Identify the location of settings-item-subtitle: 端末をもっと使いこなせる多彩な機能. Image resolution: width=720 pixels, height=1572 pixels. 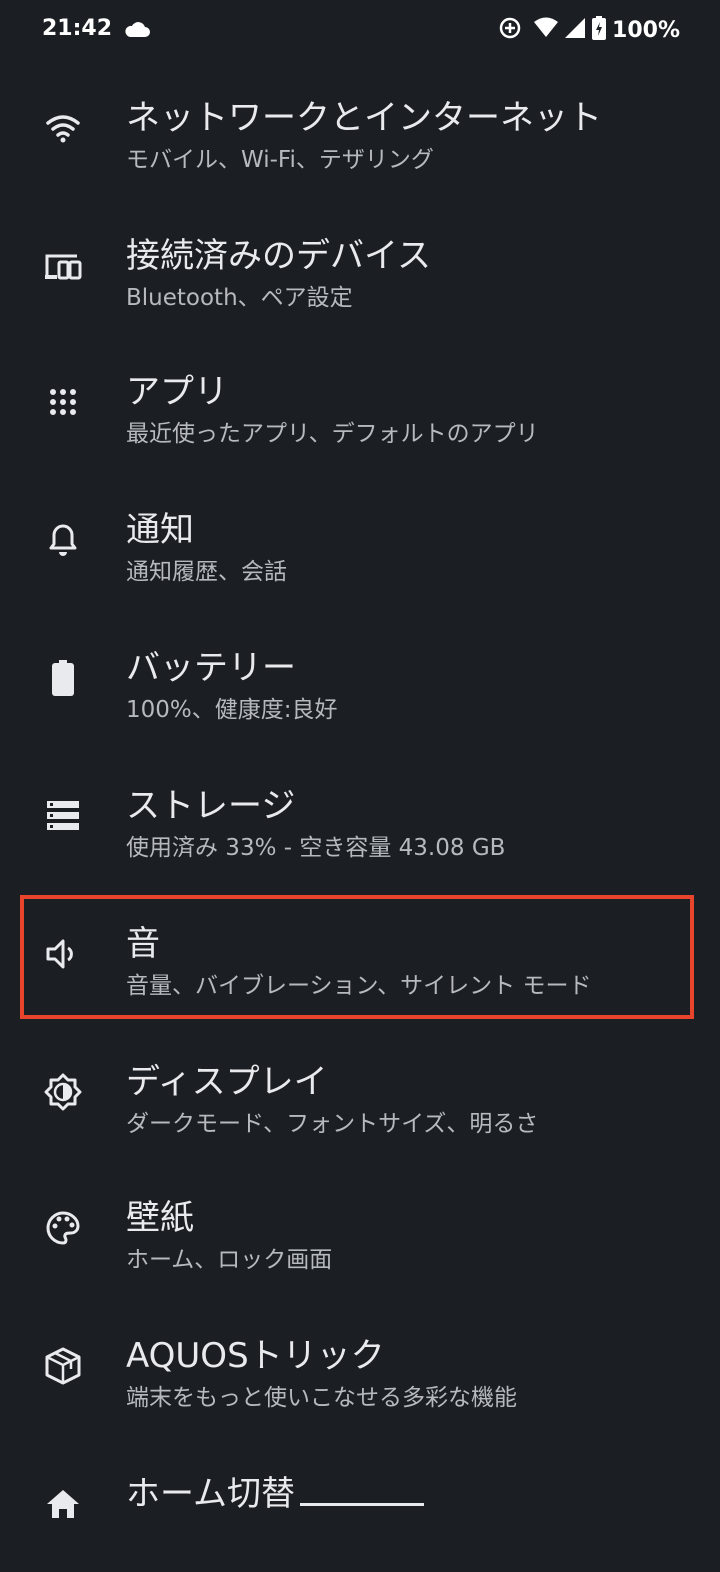
(321, 1398).